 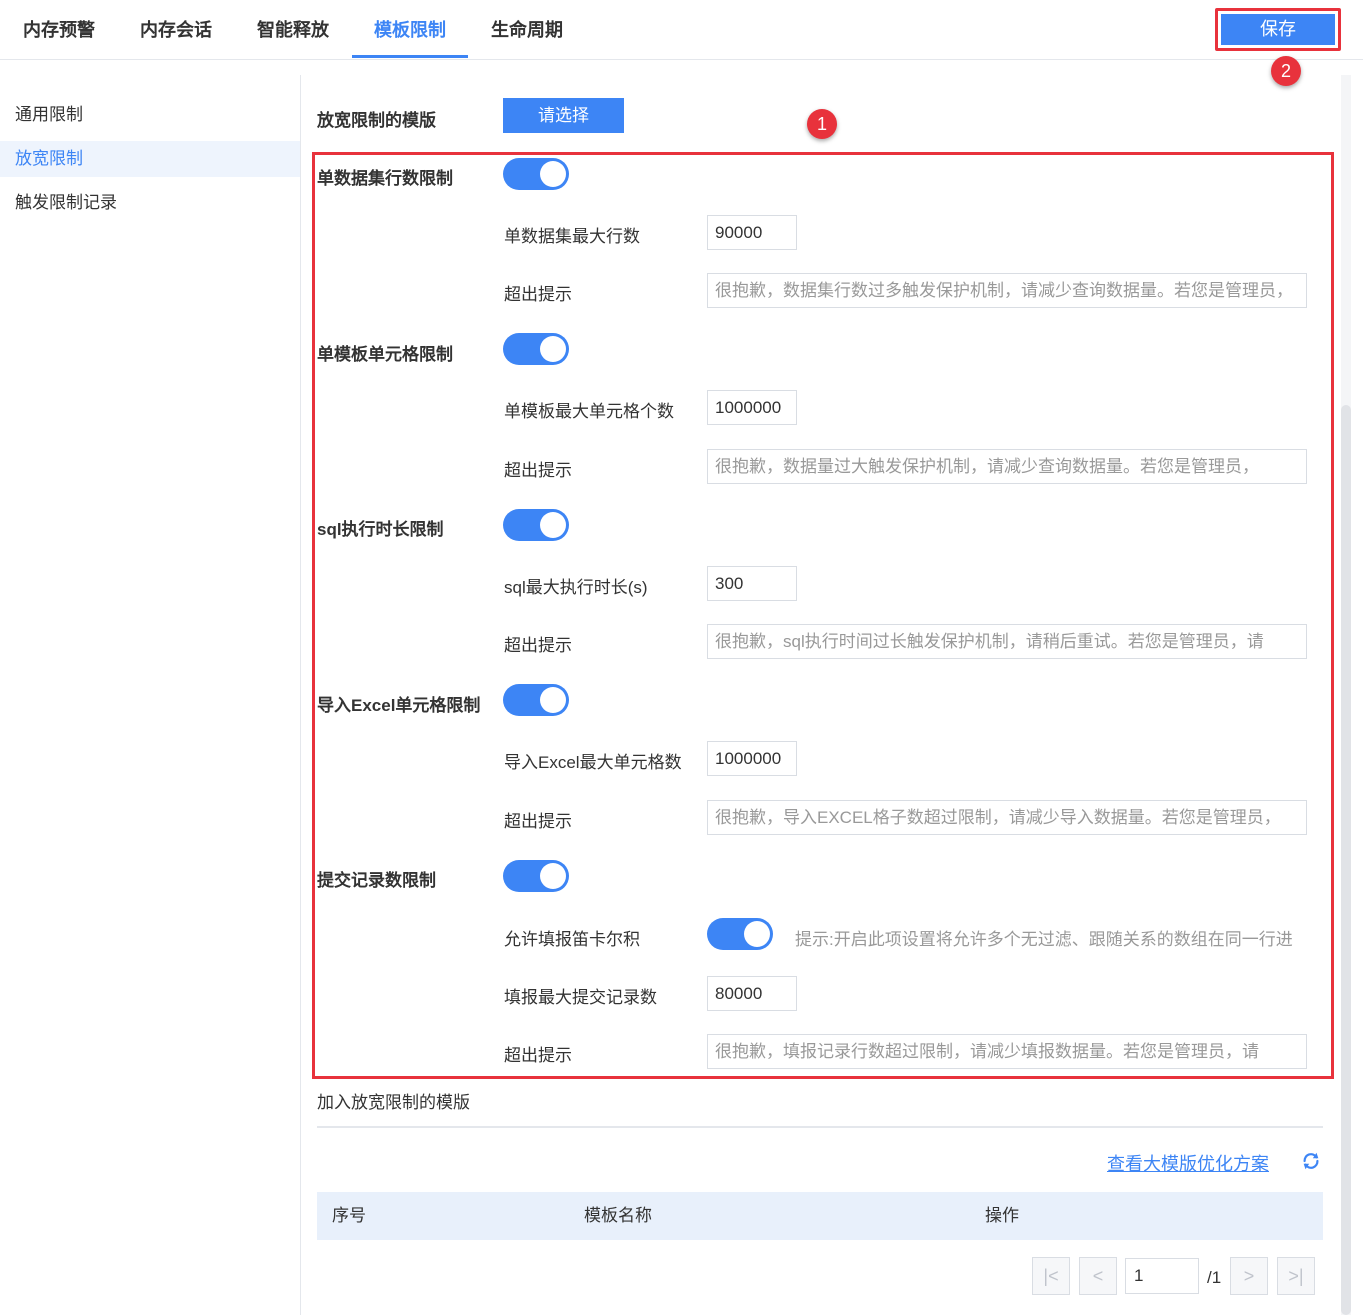 What do you see at coordinates (1051, 1276) in the screenshot?
I see `first-page-button: |<` at bounding box center [1051, 1276].